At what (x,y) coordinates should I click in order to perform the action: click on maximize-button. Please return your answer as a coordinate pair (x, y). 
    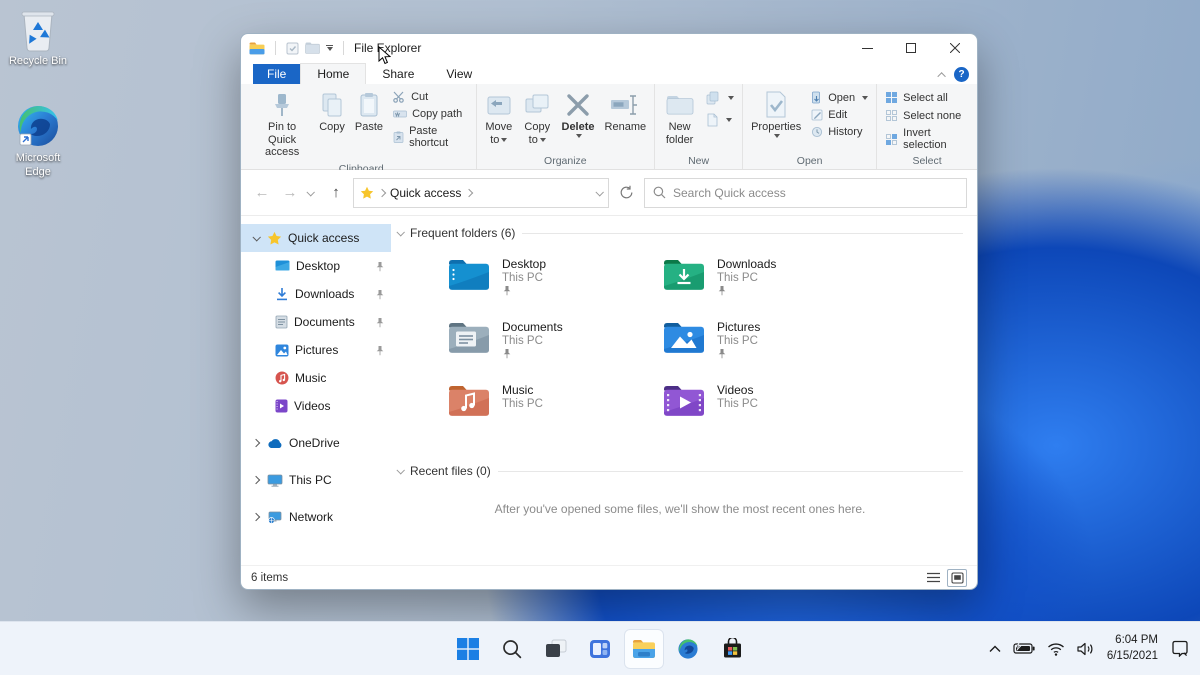
    Looking at the image, I should click on (911, 48).